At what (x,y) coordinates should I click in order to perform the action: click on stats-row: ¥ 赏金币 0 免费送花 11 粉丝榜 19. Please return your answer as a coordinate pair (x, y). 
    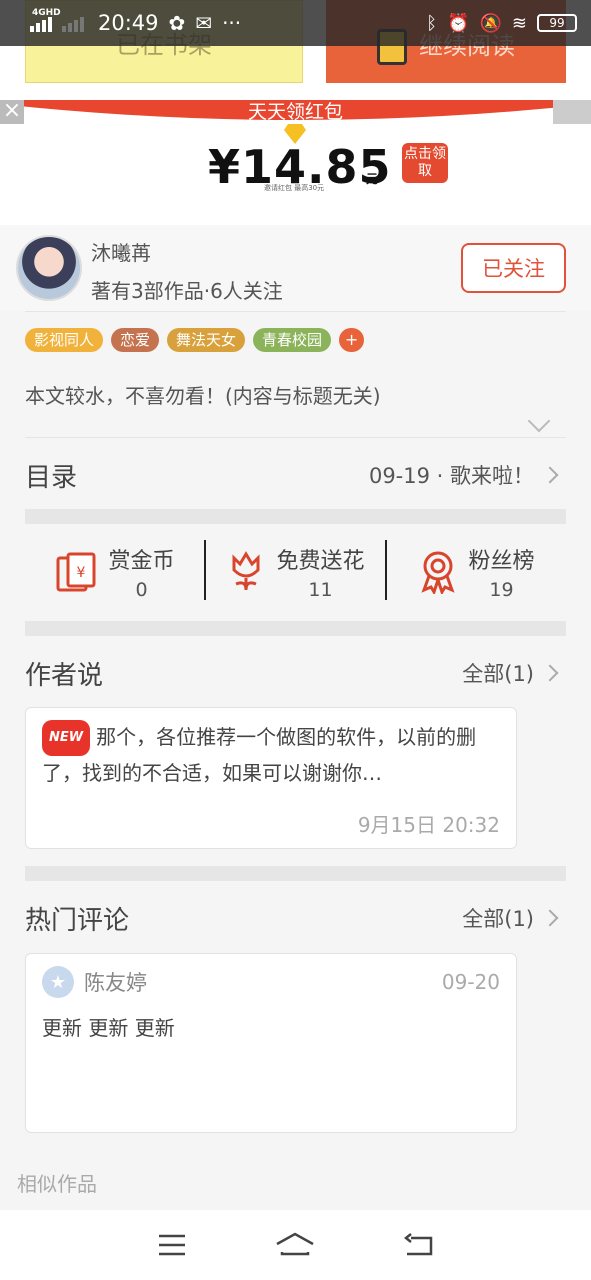
    Looking at the image, I should click on (295, 572).